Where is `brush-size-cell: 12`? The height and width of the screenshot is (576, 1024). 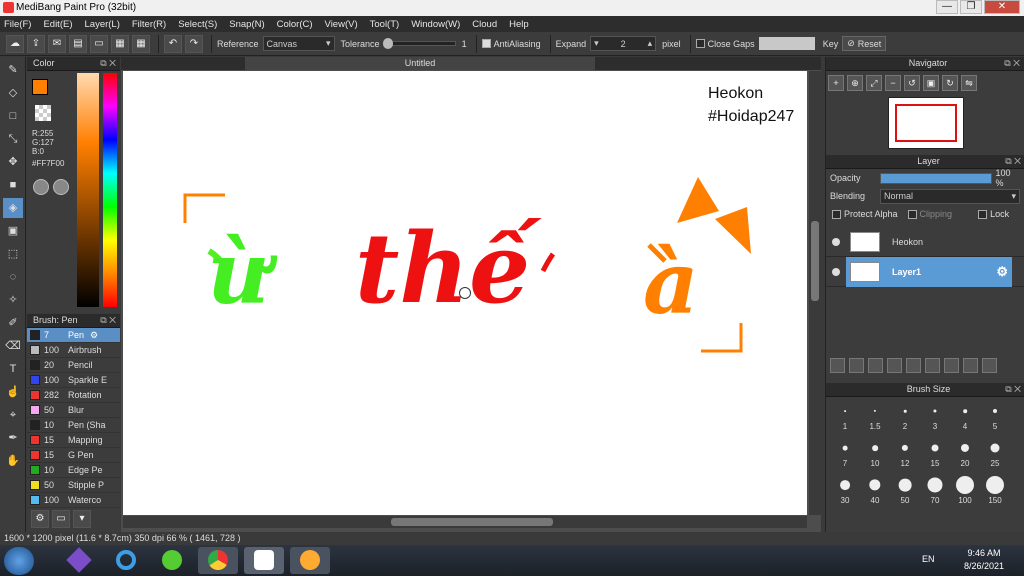 brush-size-cell: 12 is located at coordinates (905, 453).